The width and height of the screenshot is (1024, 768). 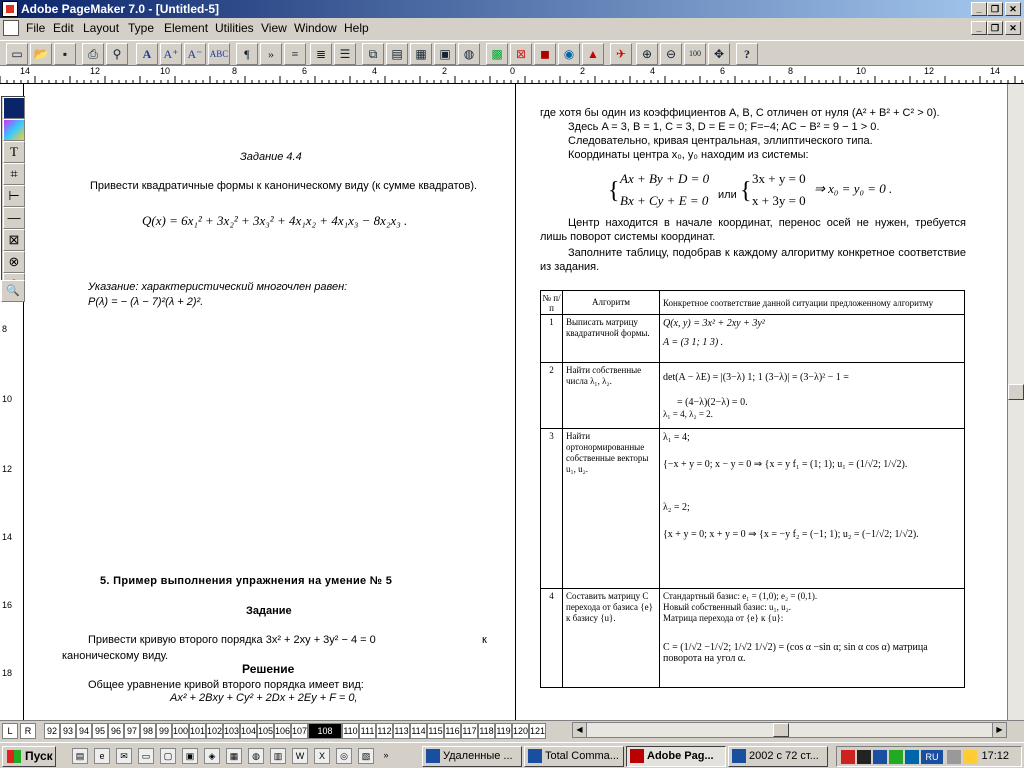 I want to click on new-icon: ▭, so click(x=17, y=54).